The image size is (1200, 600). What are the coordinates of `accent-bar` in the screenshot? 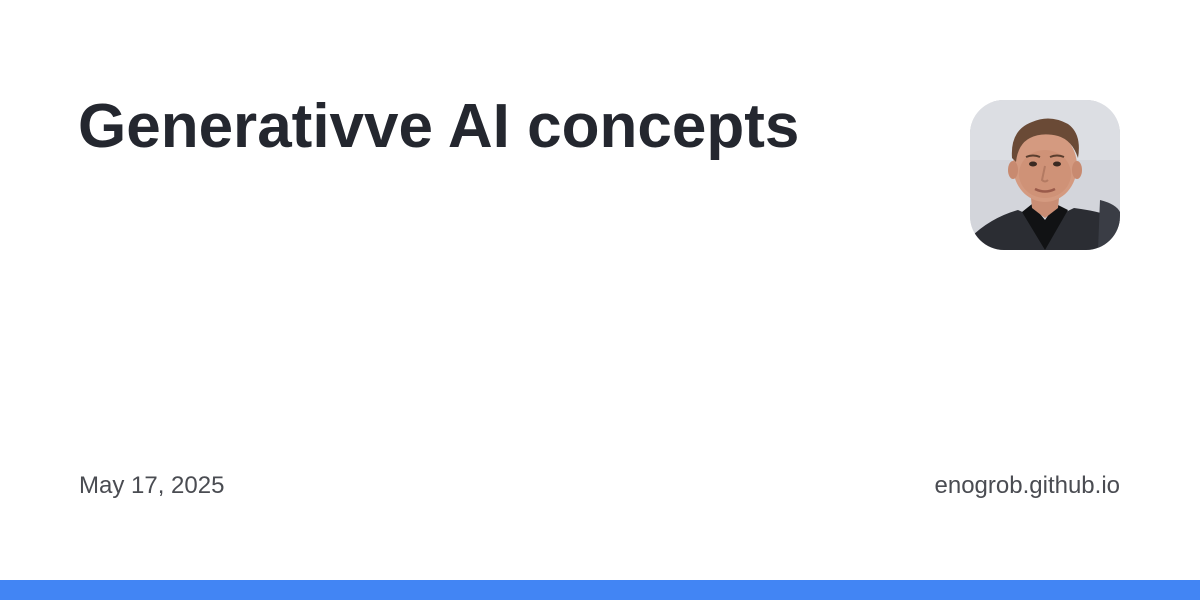 It's located at (600, 590).